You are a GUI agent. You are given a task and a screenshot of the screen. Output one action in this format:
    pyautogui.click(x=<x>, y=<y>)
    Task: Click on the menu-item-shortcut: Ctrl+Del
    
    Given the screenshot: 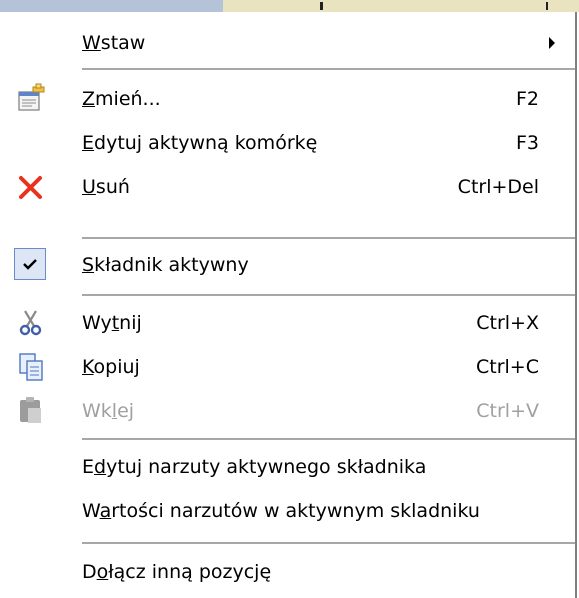 What is the action you would take?
    pyautogui.click(x=498, y=187)
    